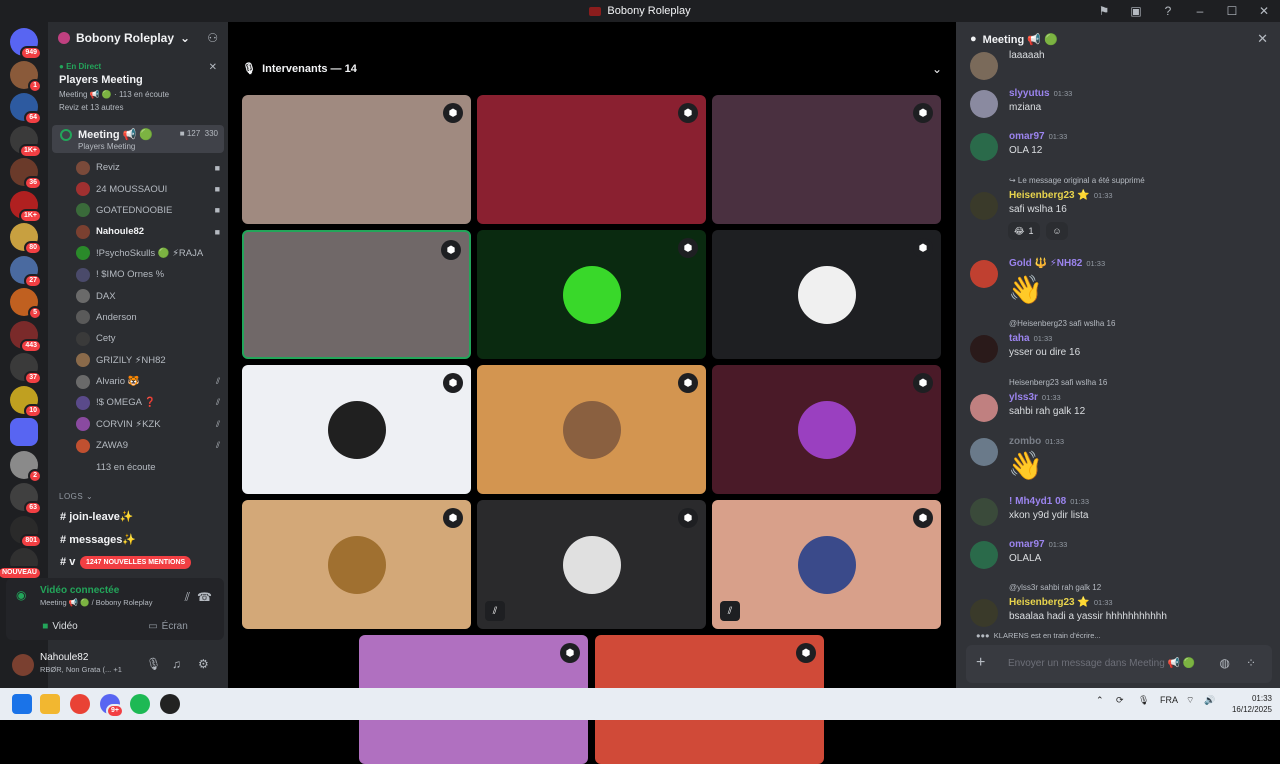  What do you see at coordinates (138, 139) in the screenshot?
I see `voice-channel-meeting: Meeting 📢 🟢 Players Meeting ■ 127 330` at bounding box center [138, 139].